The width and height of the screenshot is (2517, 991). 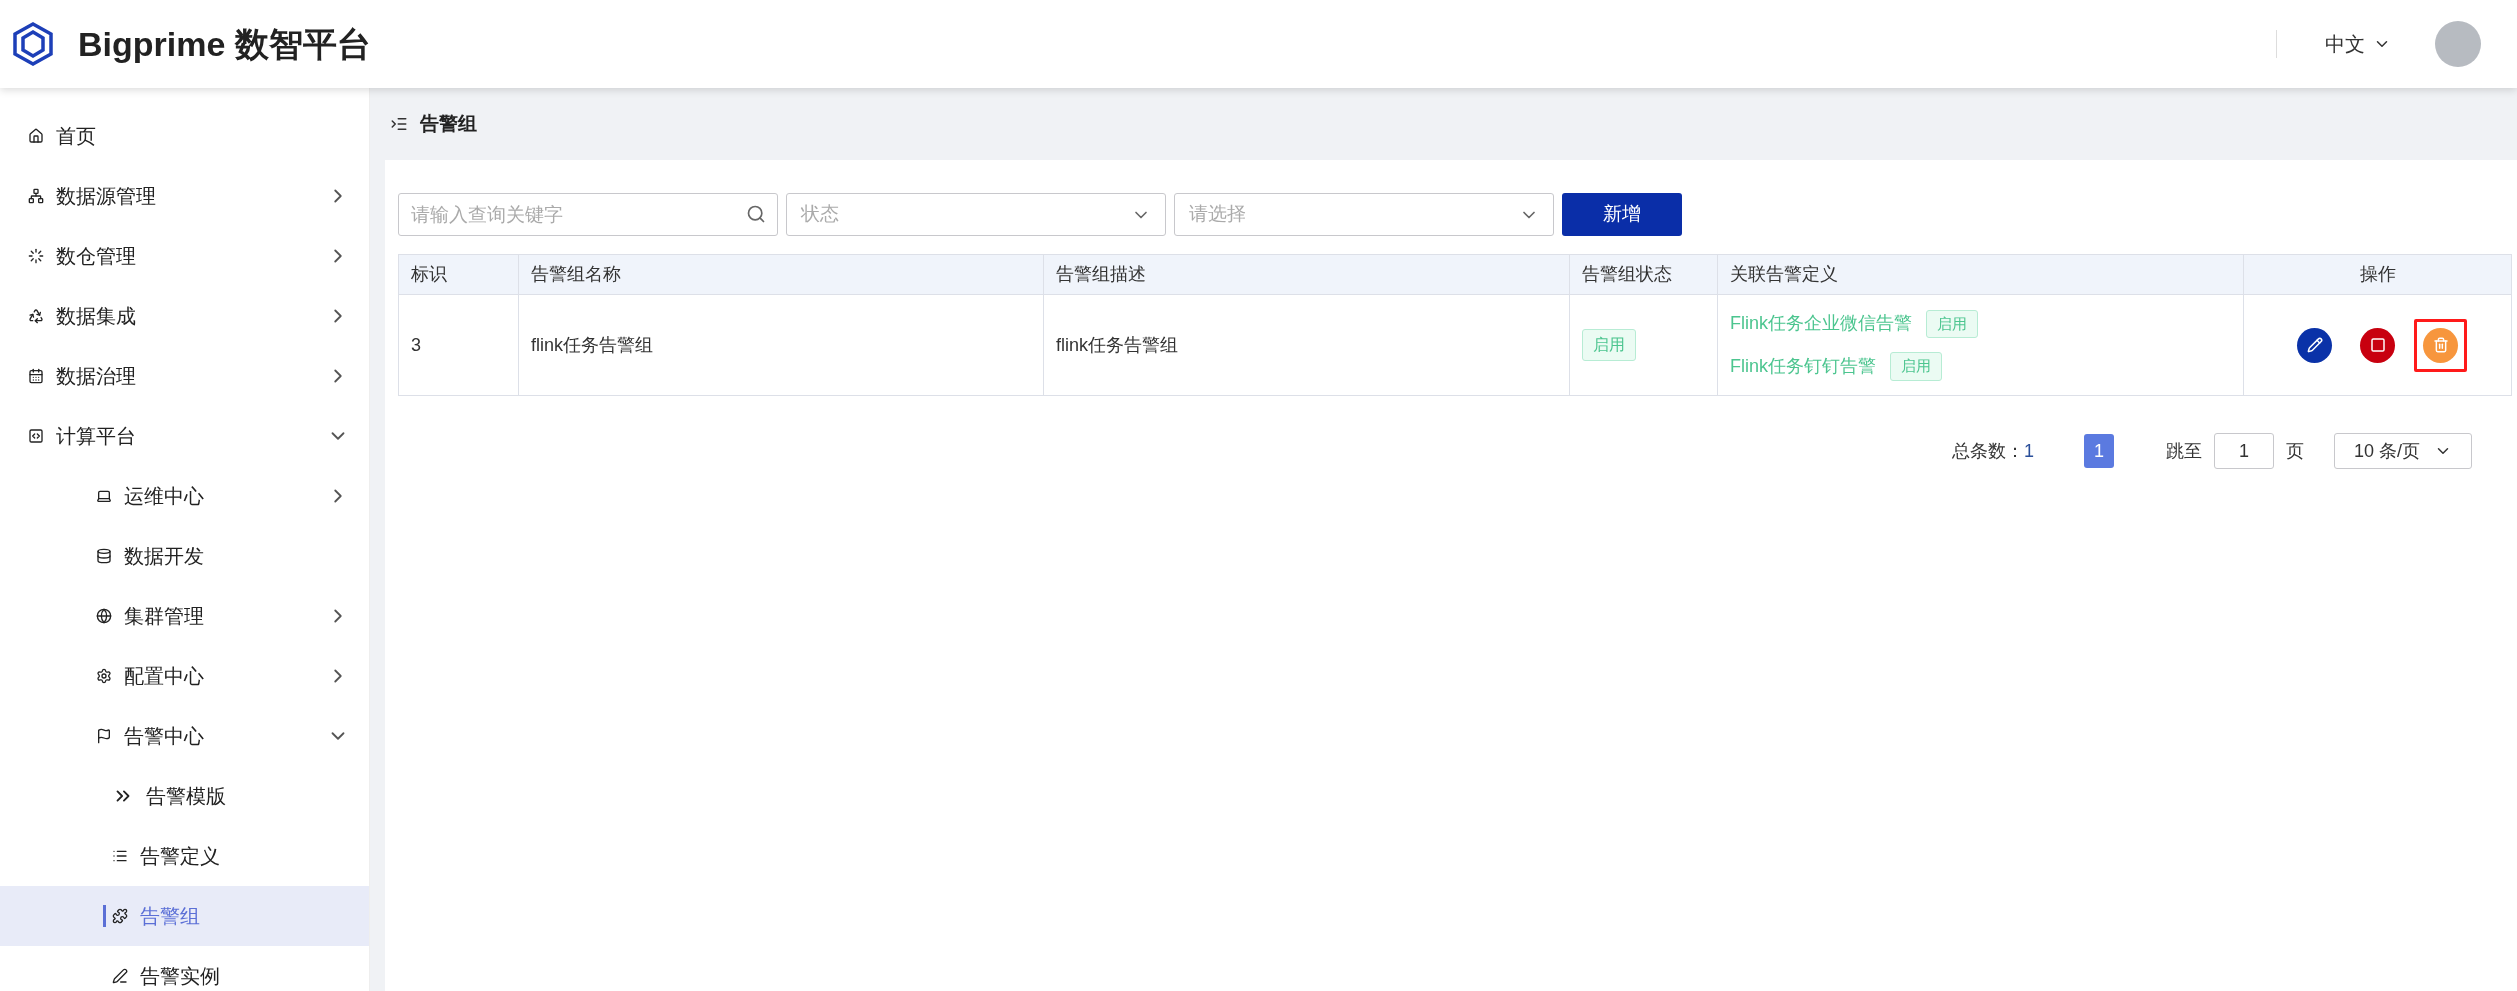 What do you see at coordinates (96, 256) in the screenshot?
I see `sidebar-label: 数仓管理` at bounding box center [96, 256].